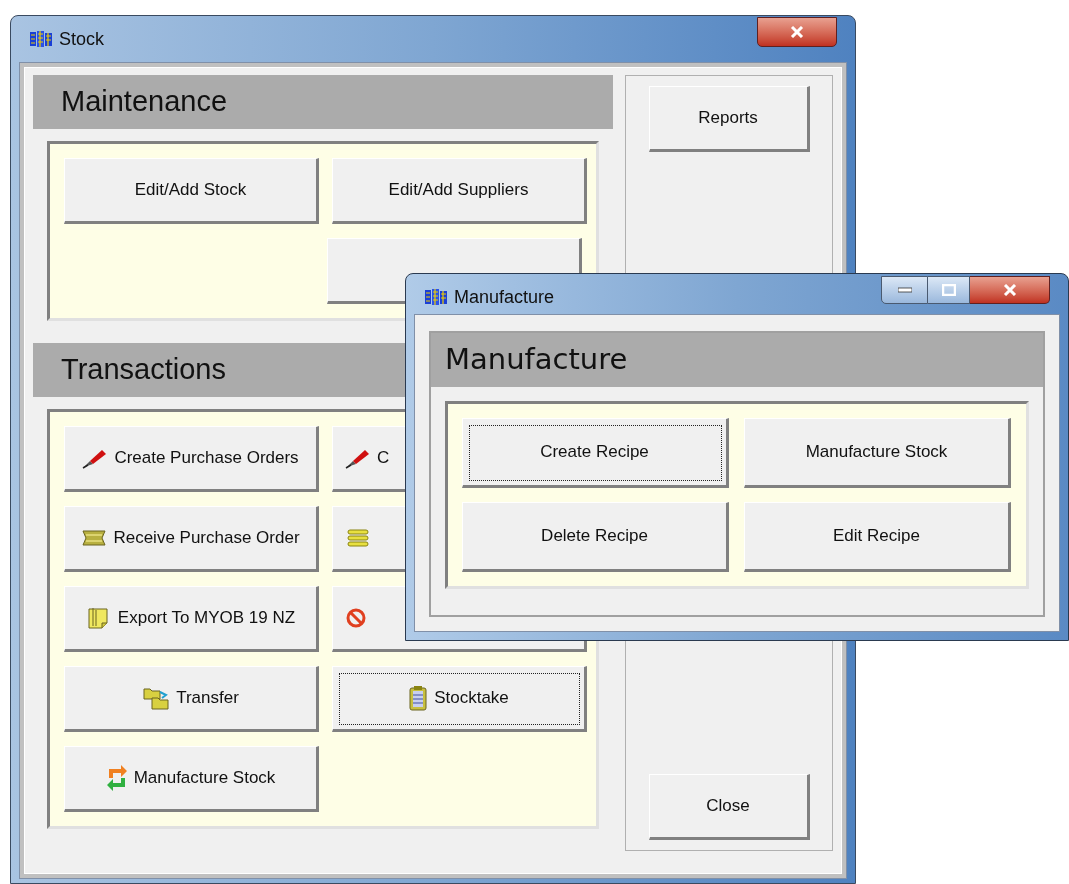 Image resolution: width=1069 pixels, height=884 pixels. Describe the element at coordinates (504, 297) in the screenshot. I see `window-title: Manufacture` at that location.